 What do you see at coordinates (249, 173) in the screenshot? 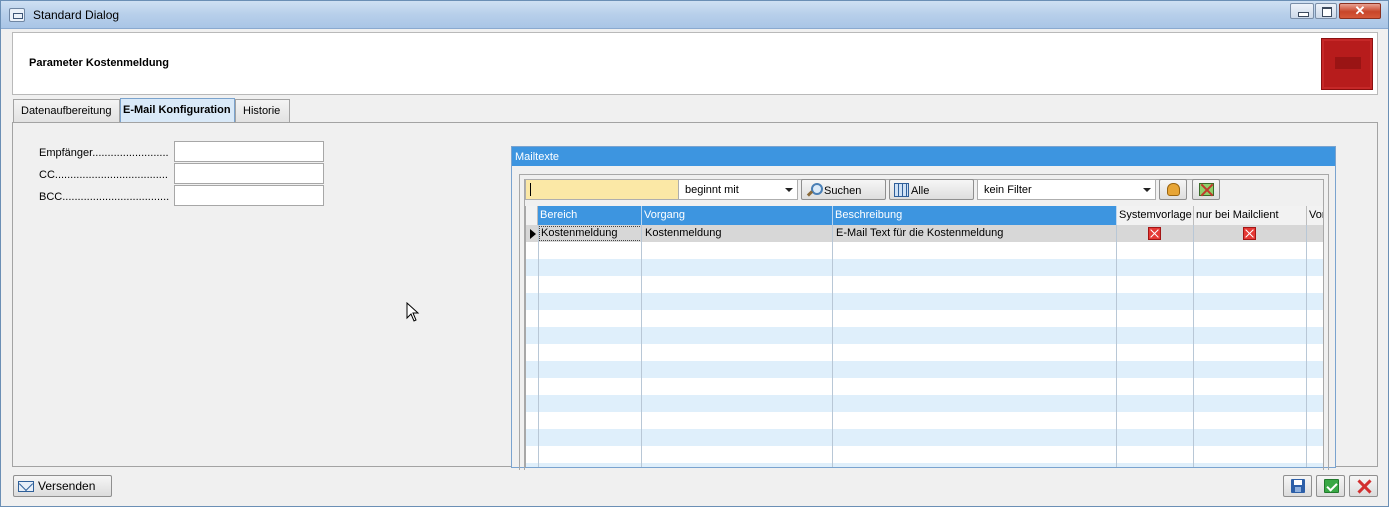
I see `cc-field` at bounding box center [249, 173].